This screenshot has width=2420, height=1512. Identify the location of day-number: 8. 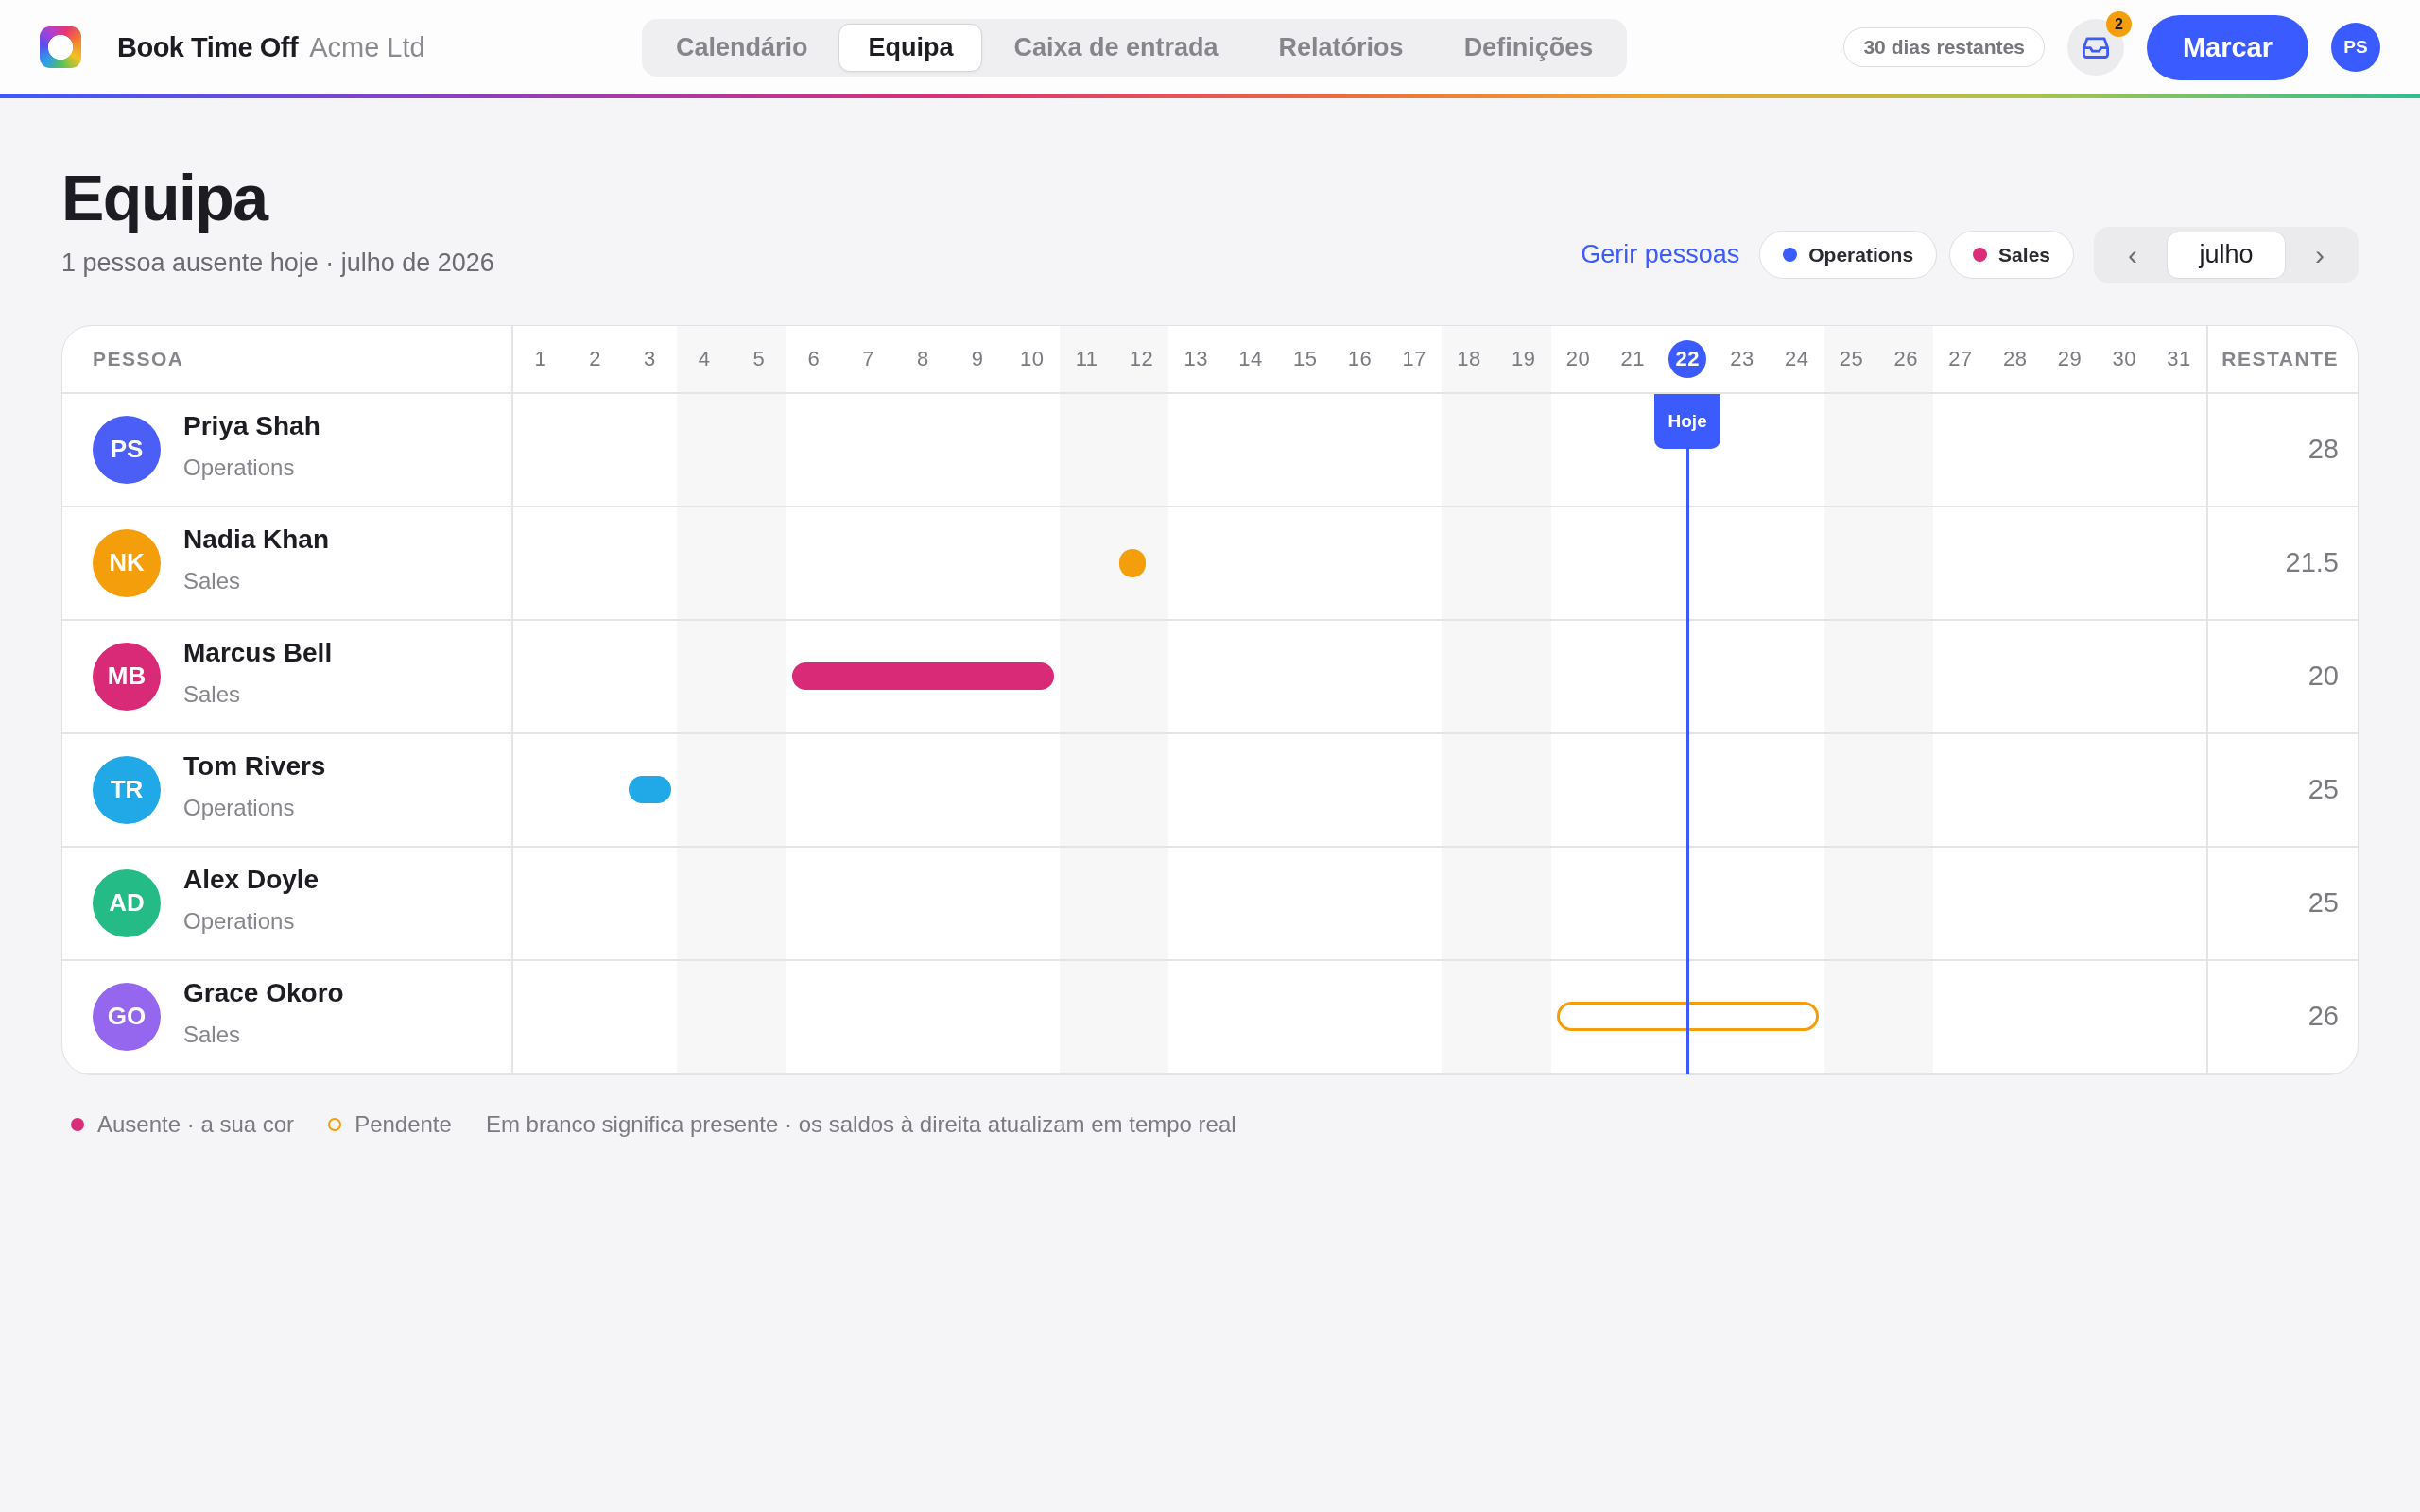
(922, 358).